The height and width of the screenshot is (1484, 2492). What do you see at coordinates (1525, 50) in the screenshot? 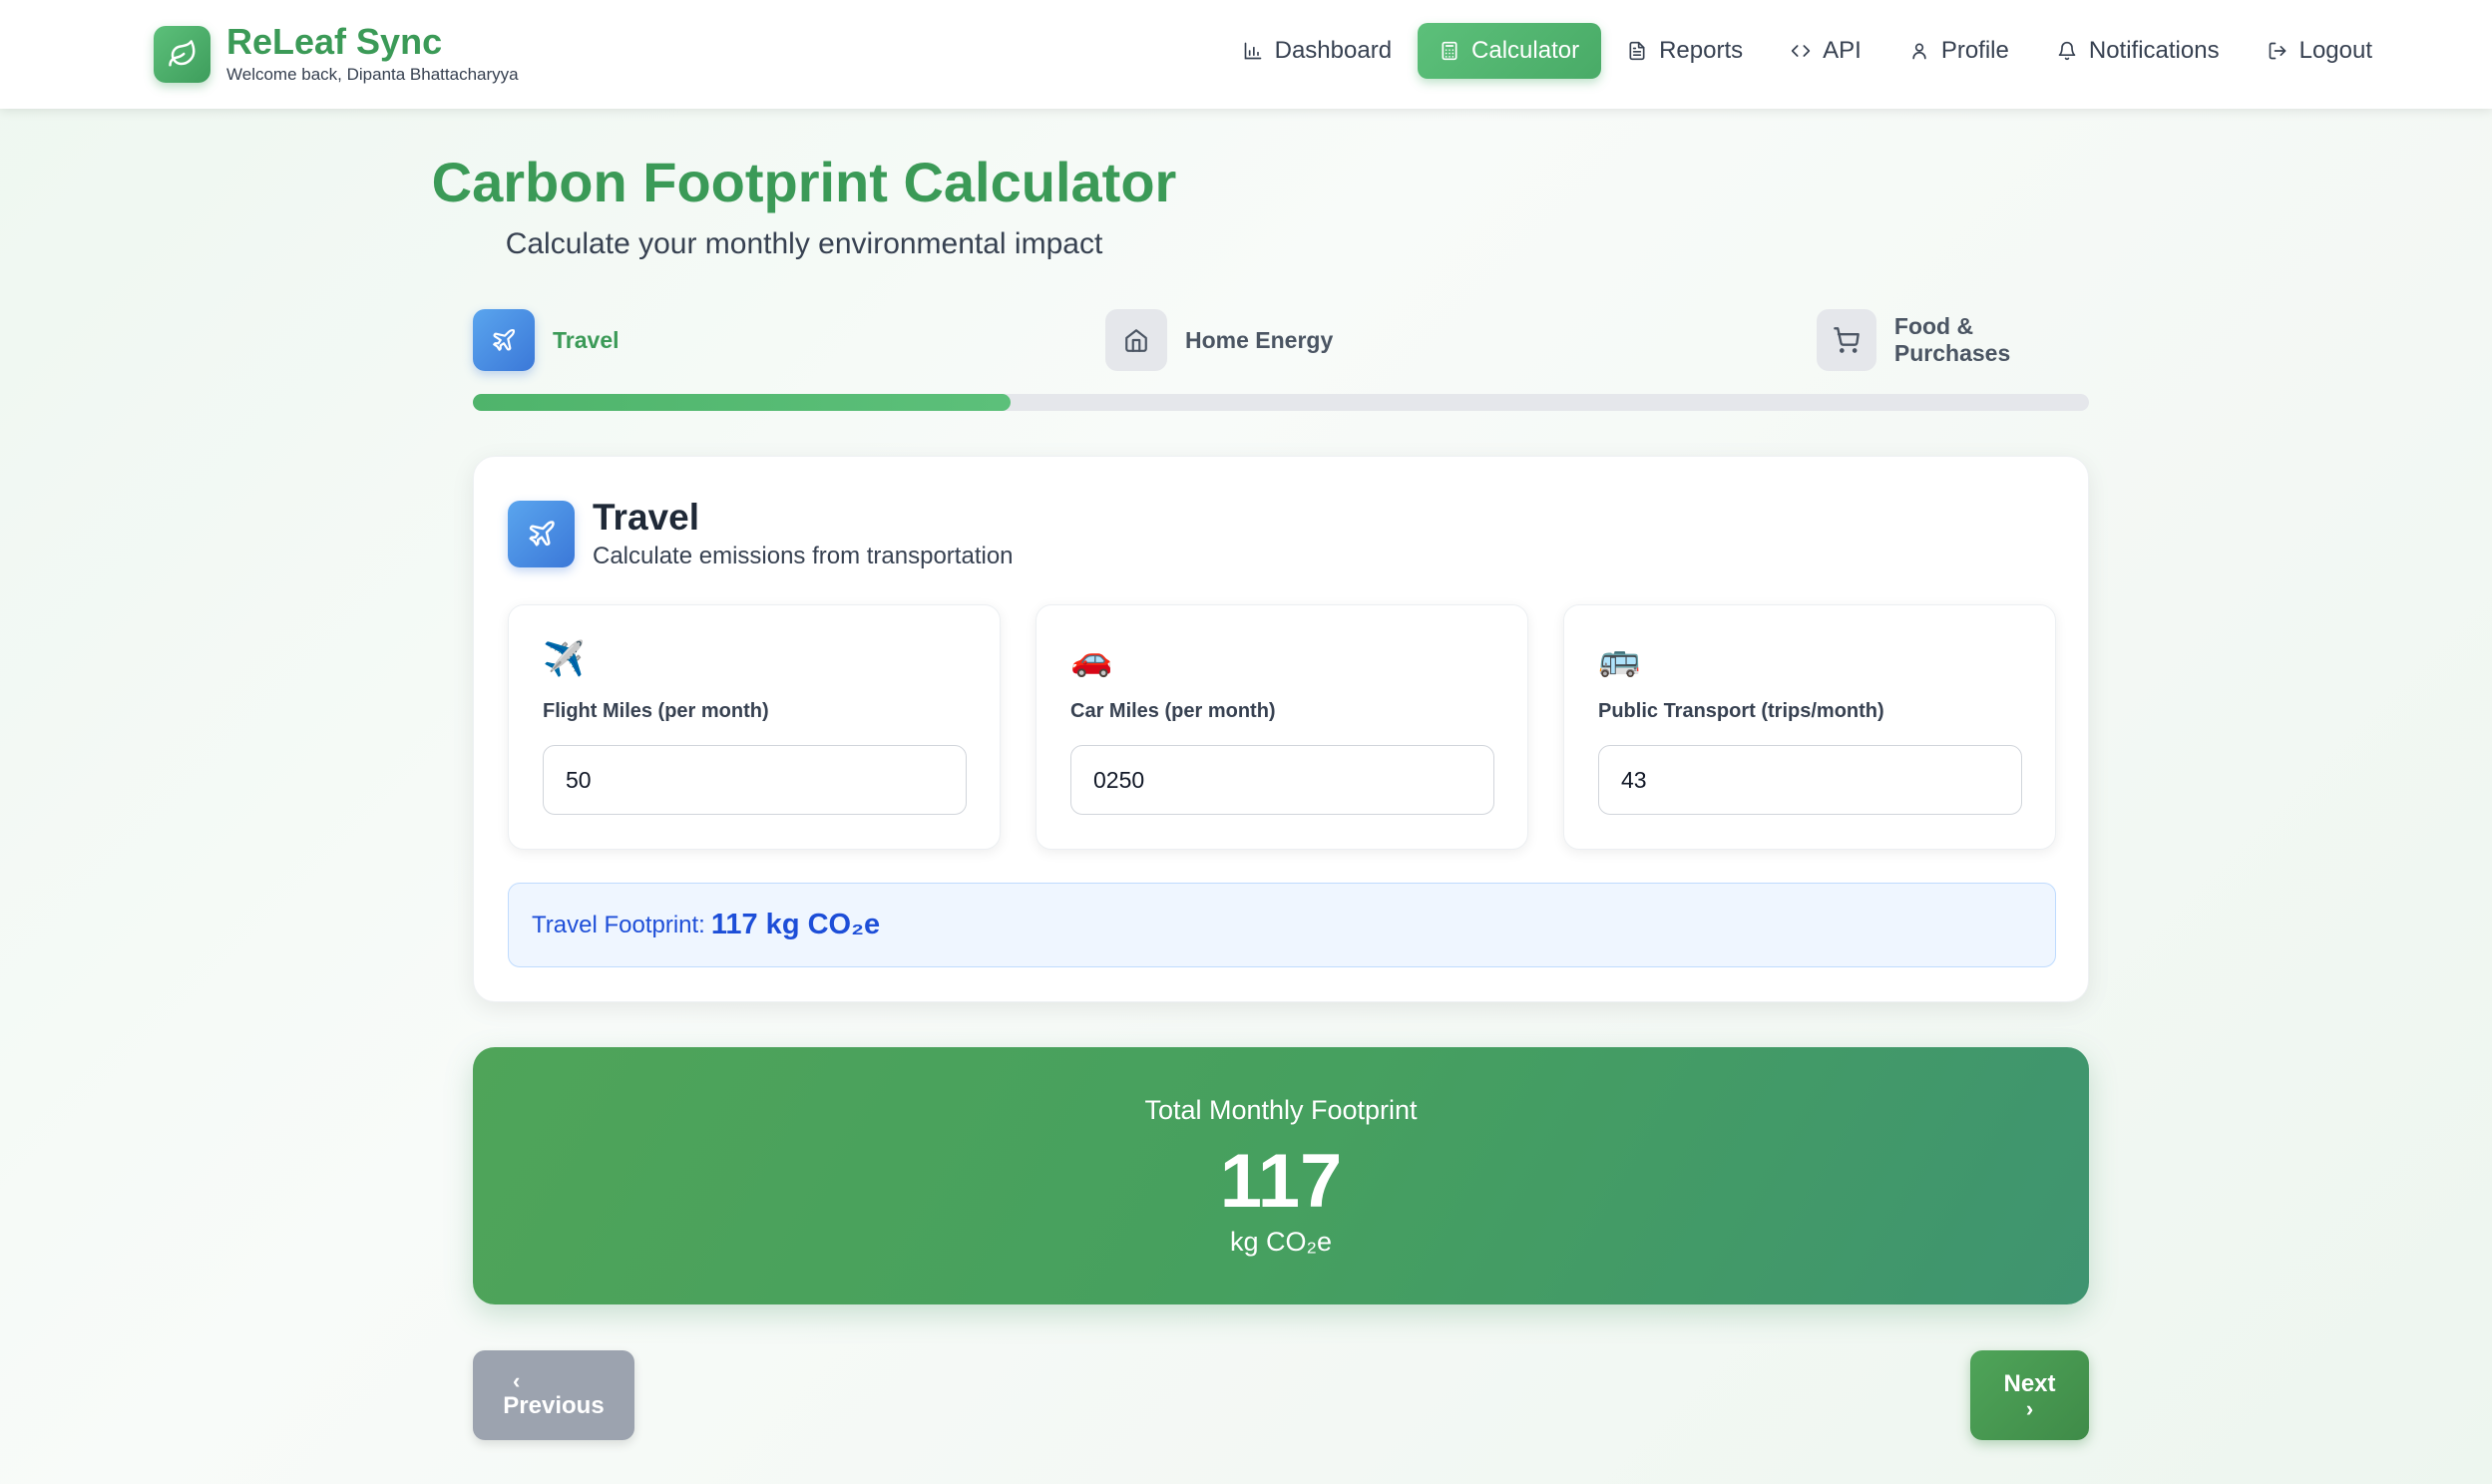
I see `nav-calculator-label: Calculator` at bounding box center [1525, 50].